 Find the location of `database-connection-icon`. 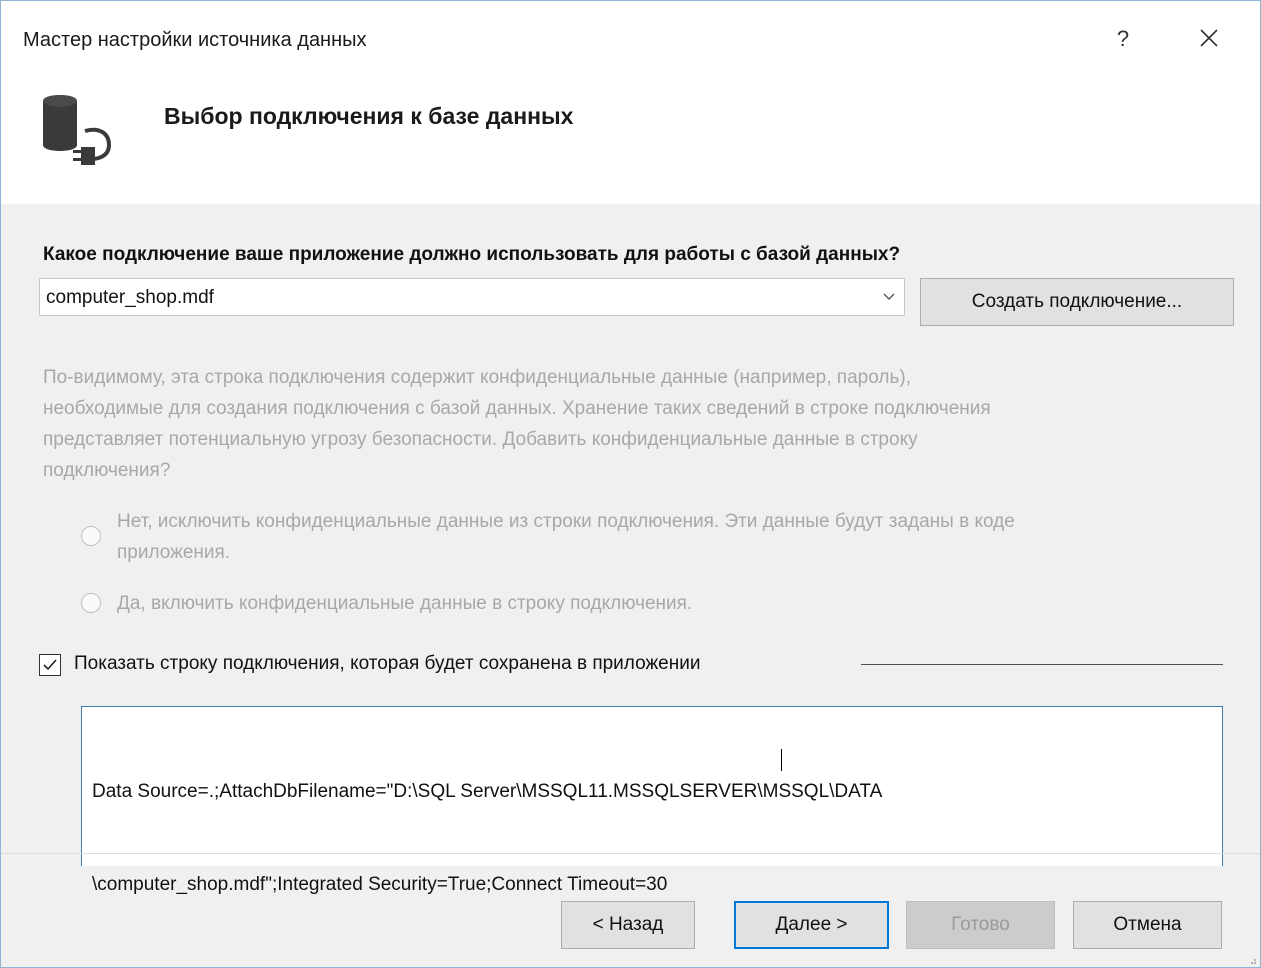

database-connection-icon is located at coordinates (77, 130).